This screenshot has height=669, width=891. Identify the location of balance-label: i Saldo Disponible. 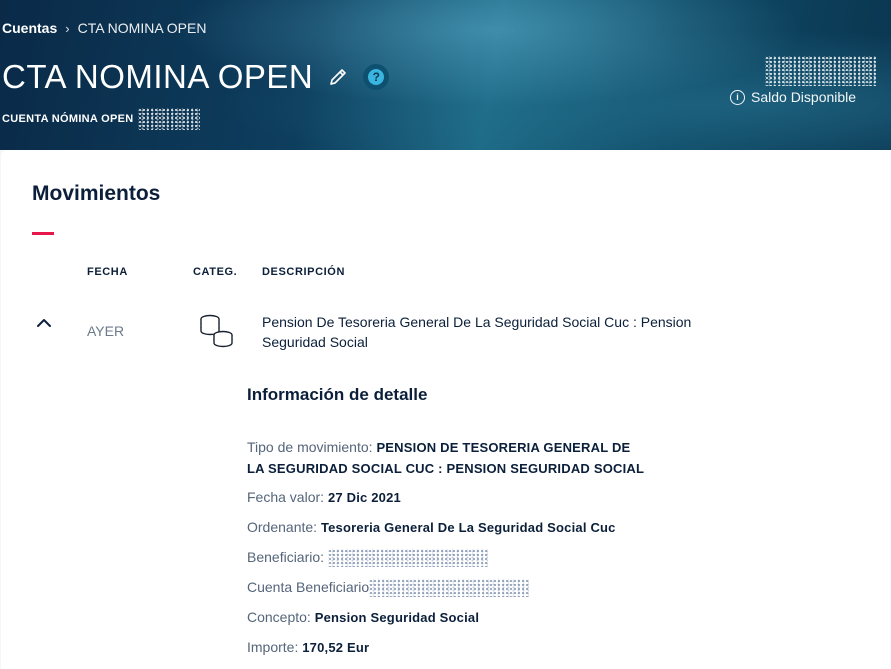
(793, 97).